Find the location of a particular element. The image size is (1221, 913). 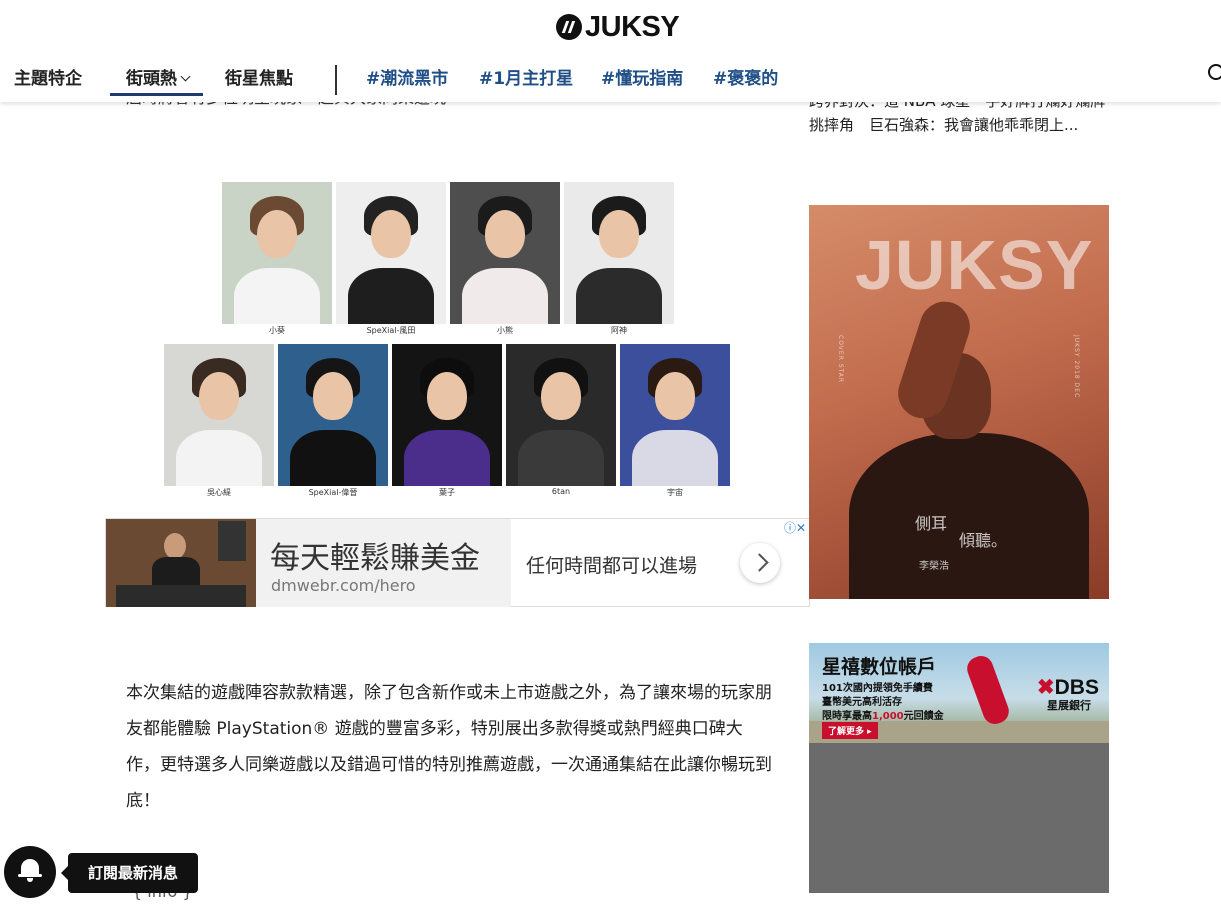

site-logo: JUKSY is located at coordinates (618, 26).